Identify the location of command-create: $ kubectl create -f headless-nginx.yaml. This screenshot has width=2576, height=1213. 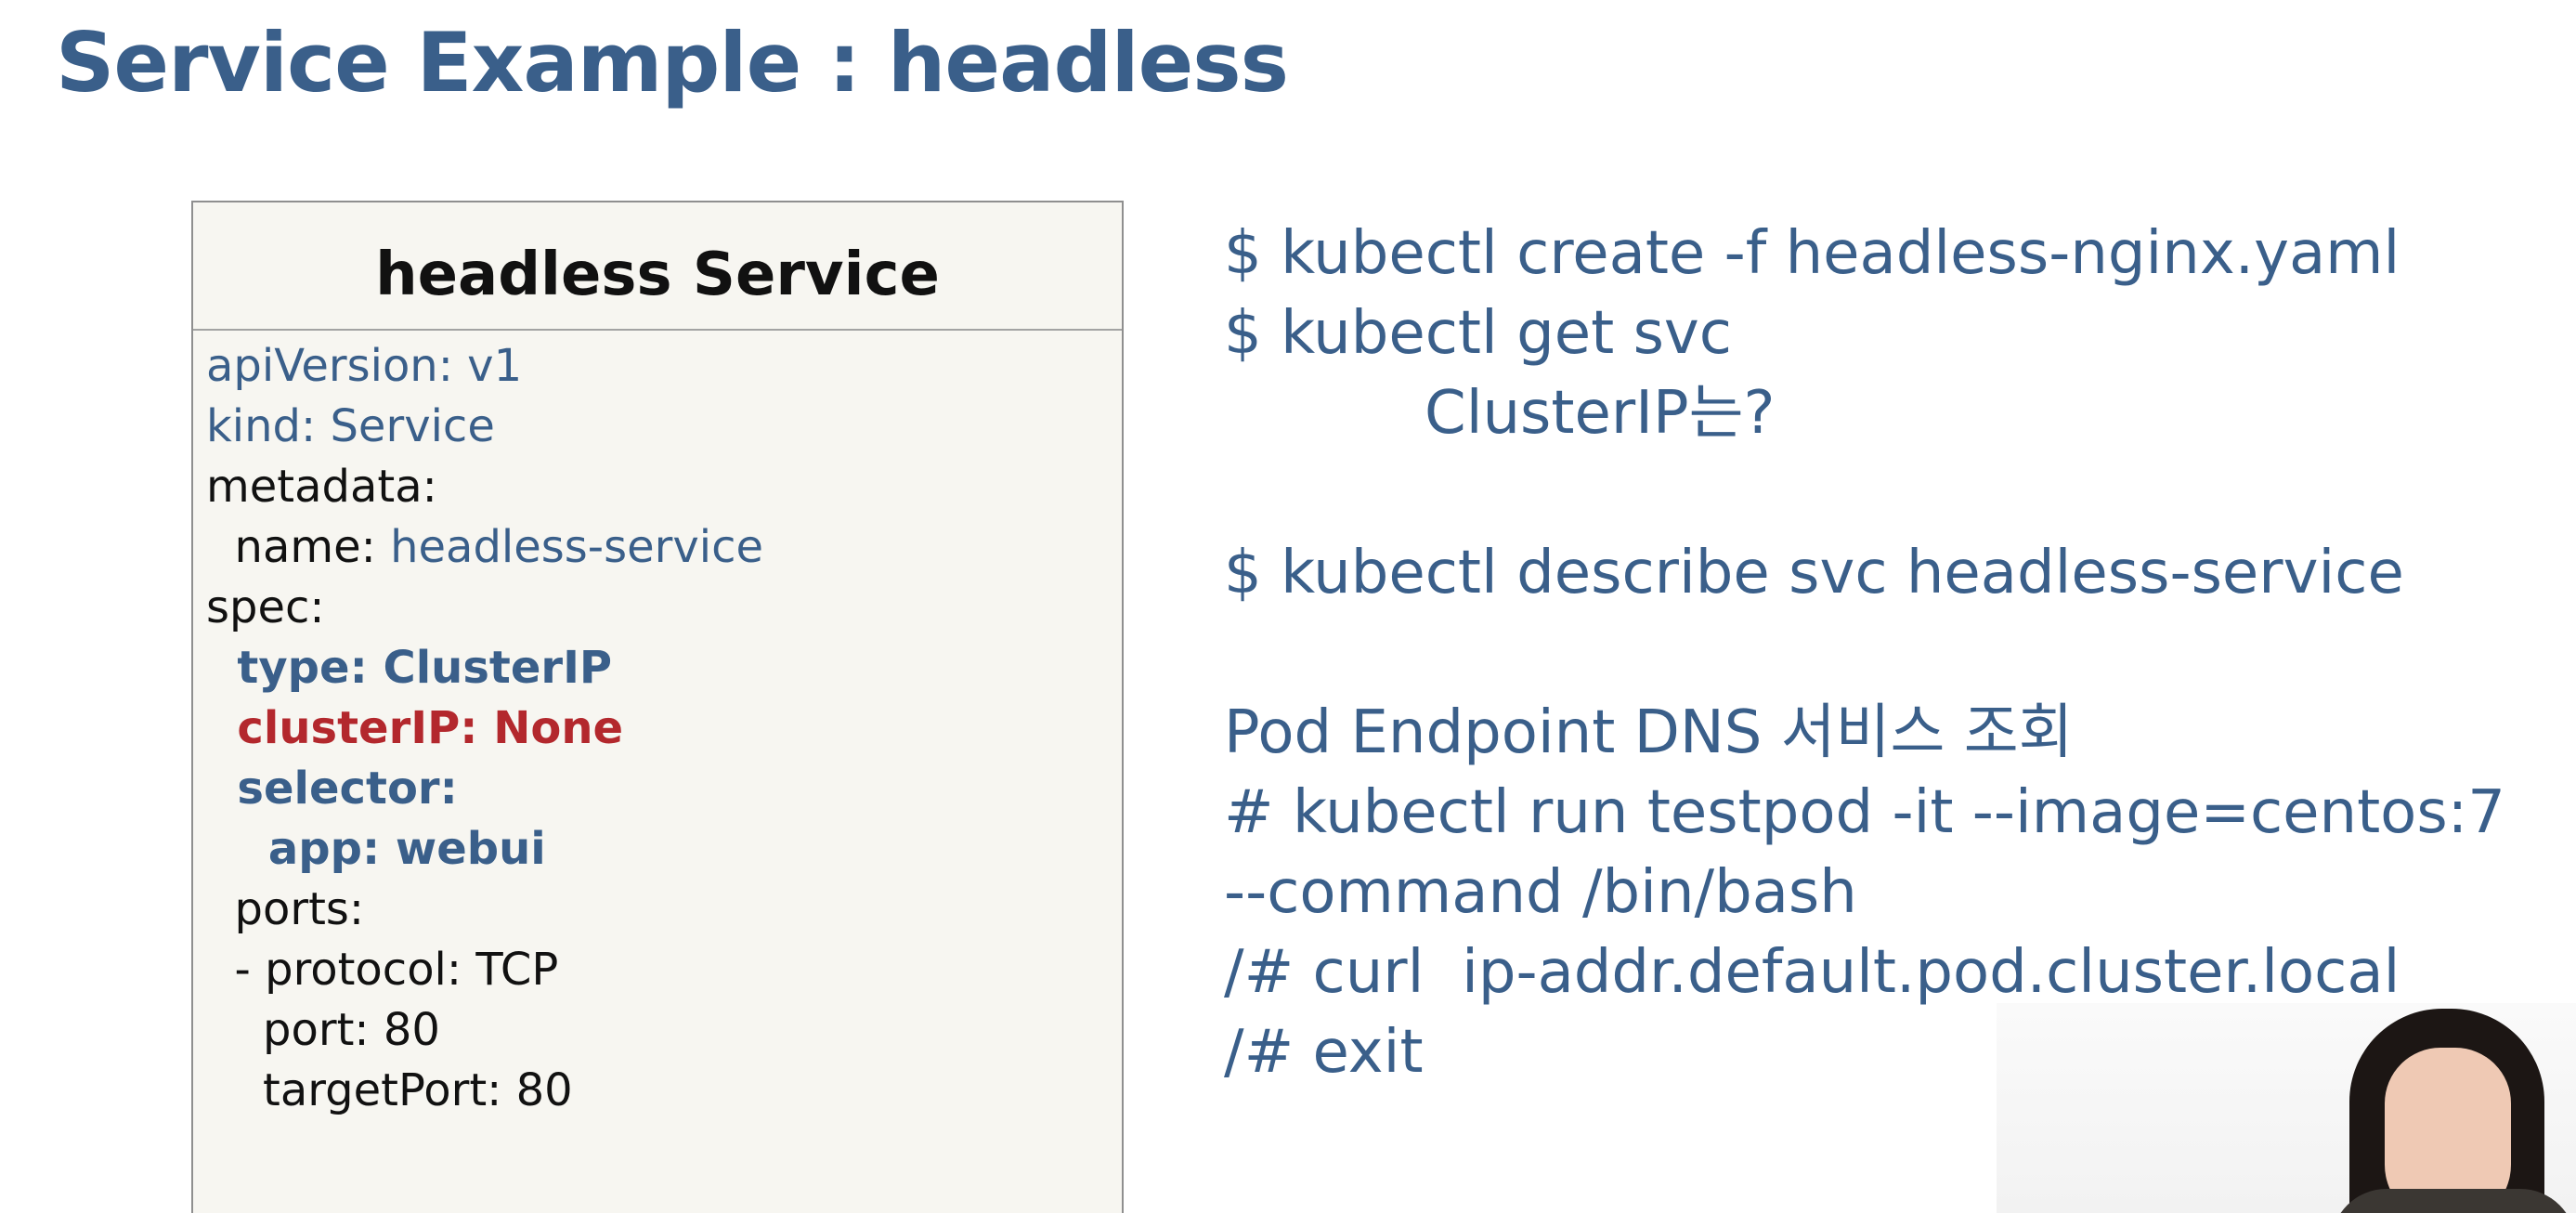
(1812, 253).